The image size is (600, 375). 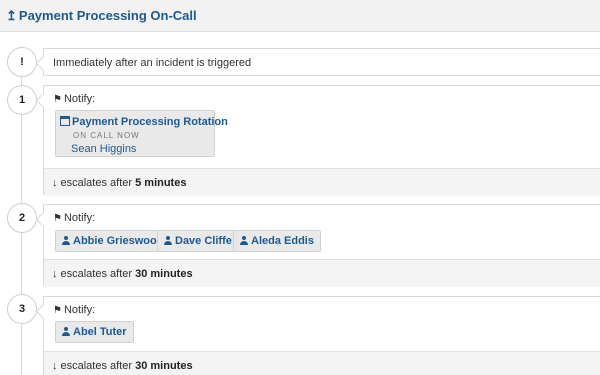 What do you see at coordinates (11, 15) in the screenshot?
I see `up-arrow-icon: ↥` at bounding box center [11, 15].